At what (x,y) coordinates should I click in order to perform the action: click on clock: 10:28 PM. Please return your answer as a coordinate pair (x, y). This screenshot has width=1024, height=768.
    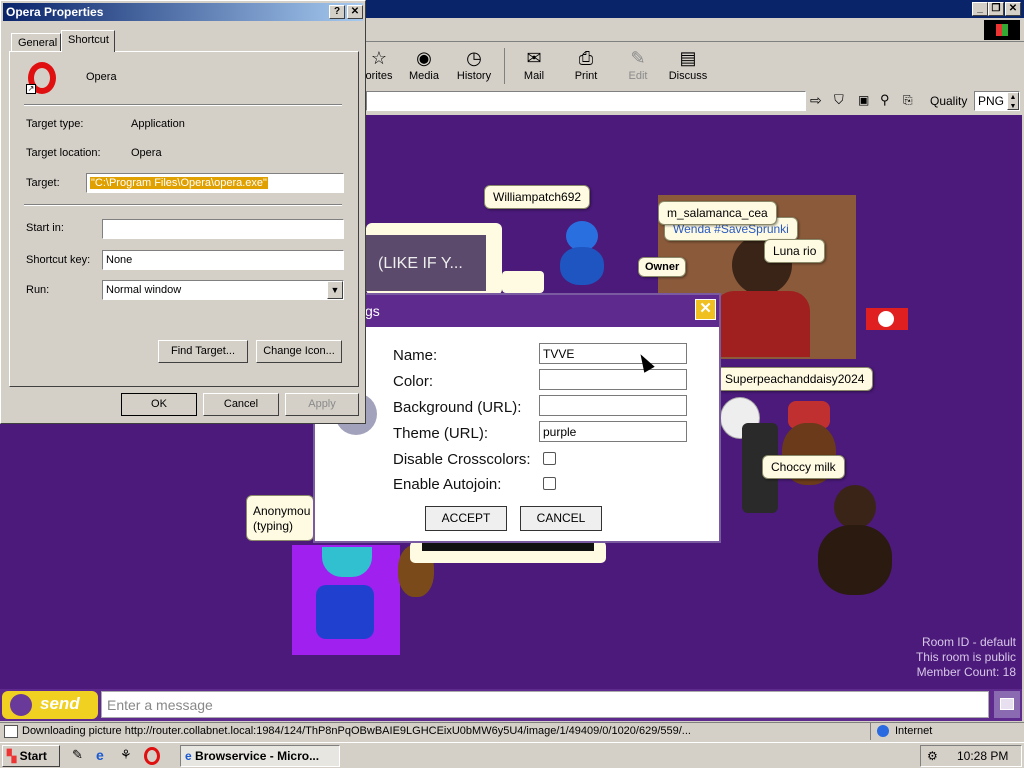
    Looking at the image, I should click on (983, 756).